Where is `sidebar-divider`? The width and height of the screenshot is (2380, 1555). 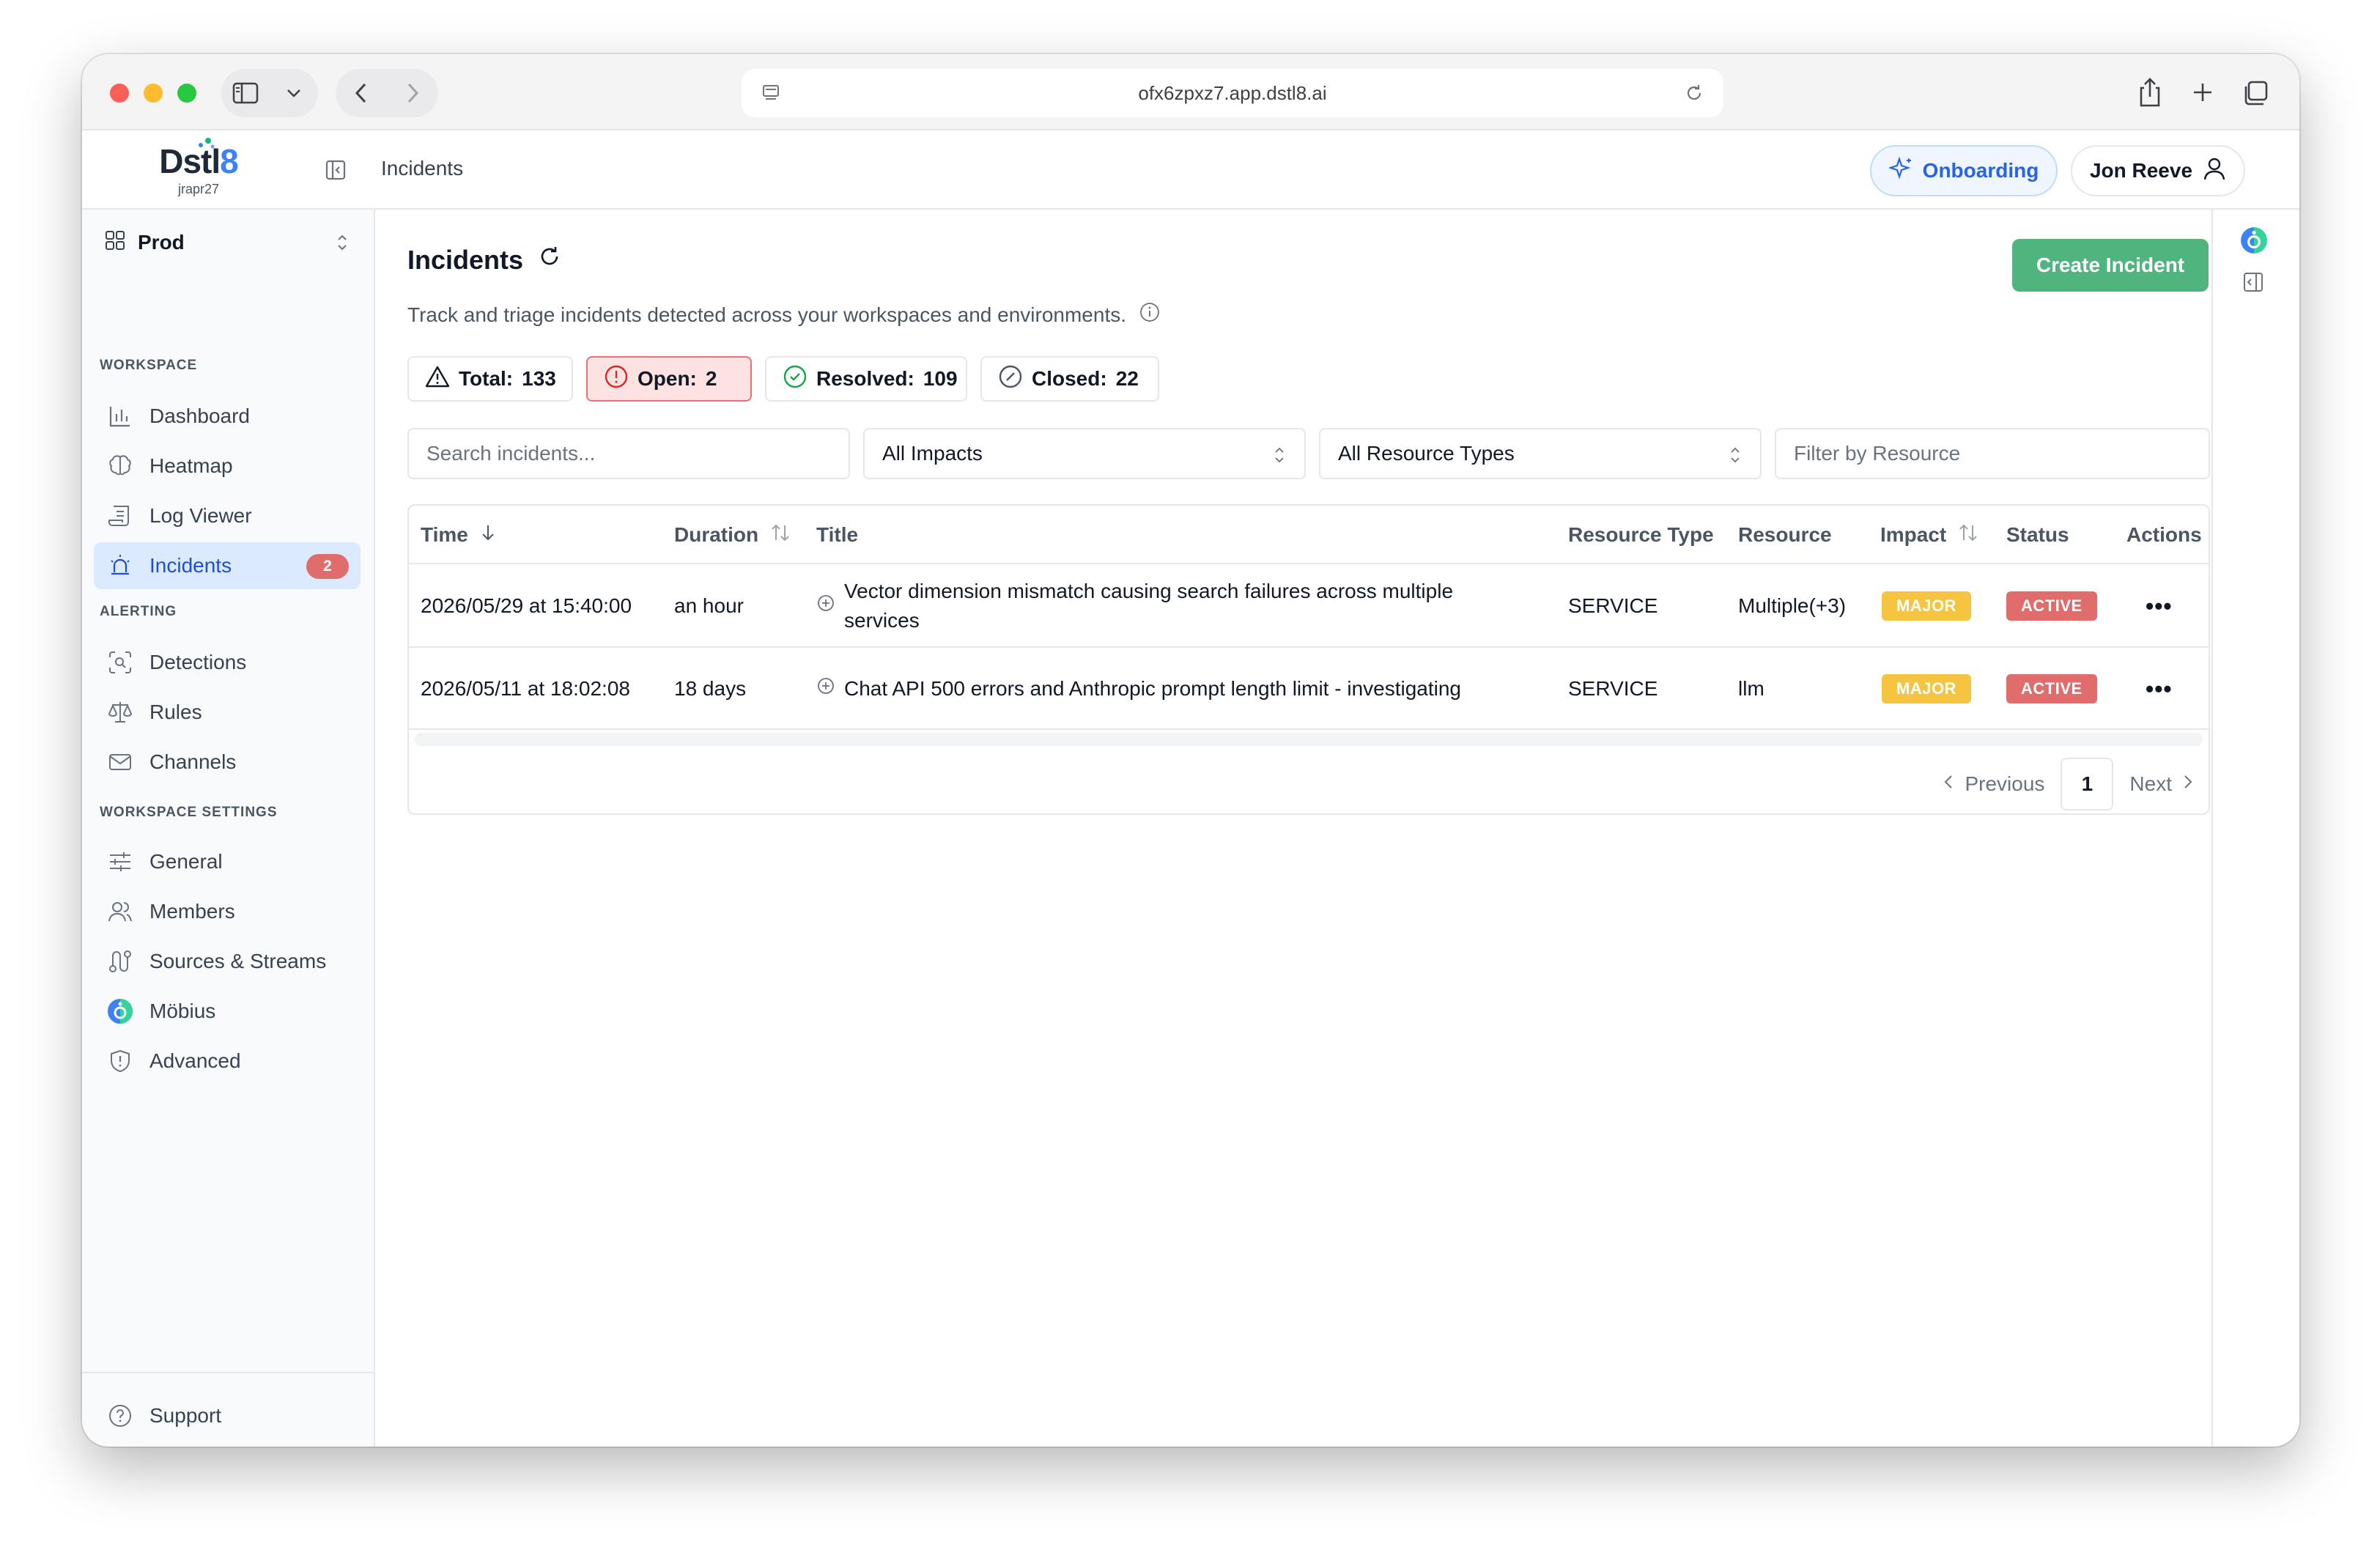 sidebar-divider is located at coordinates (228, 1372).